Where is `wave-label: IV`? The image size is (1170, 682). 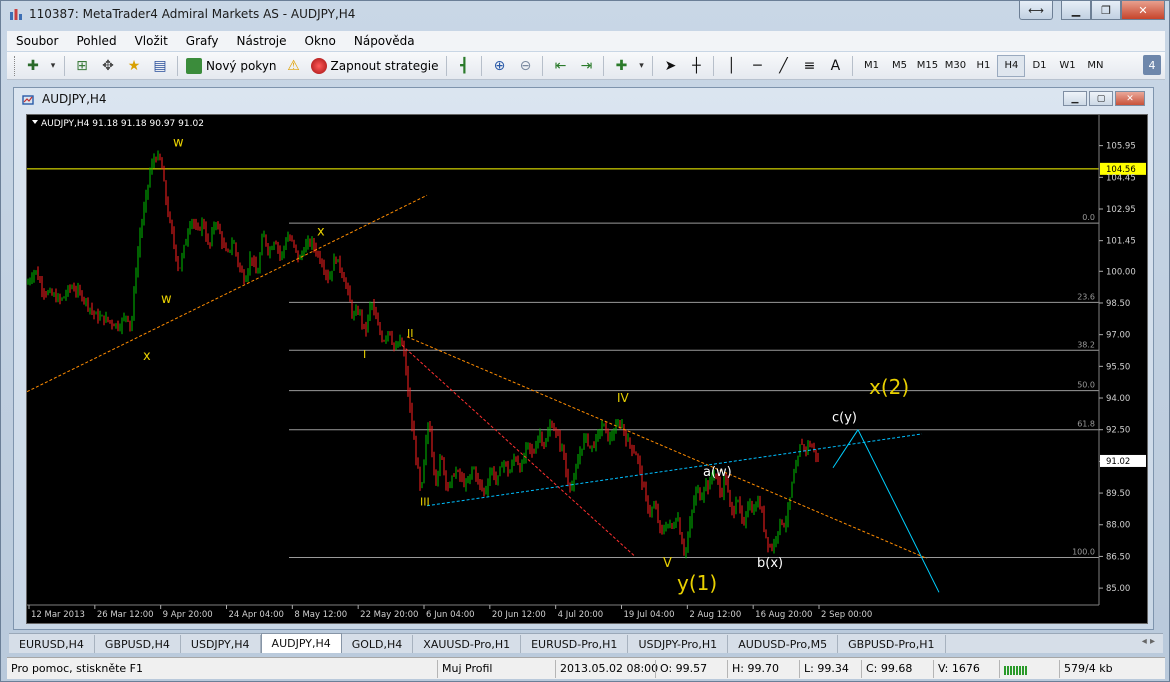 wave-label: IV is located at coordinates (623, 398).